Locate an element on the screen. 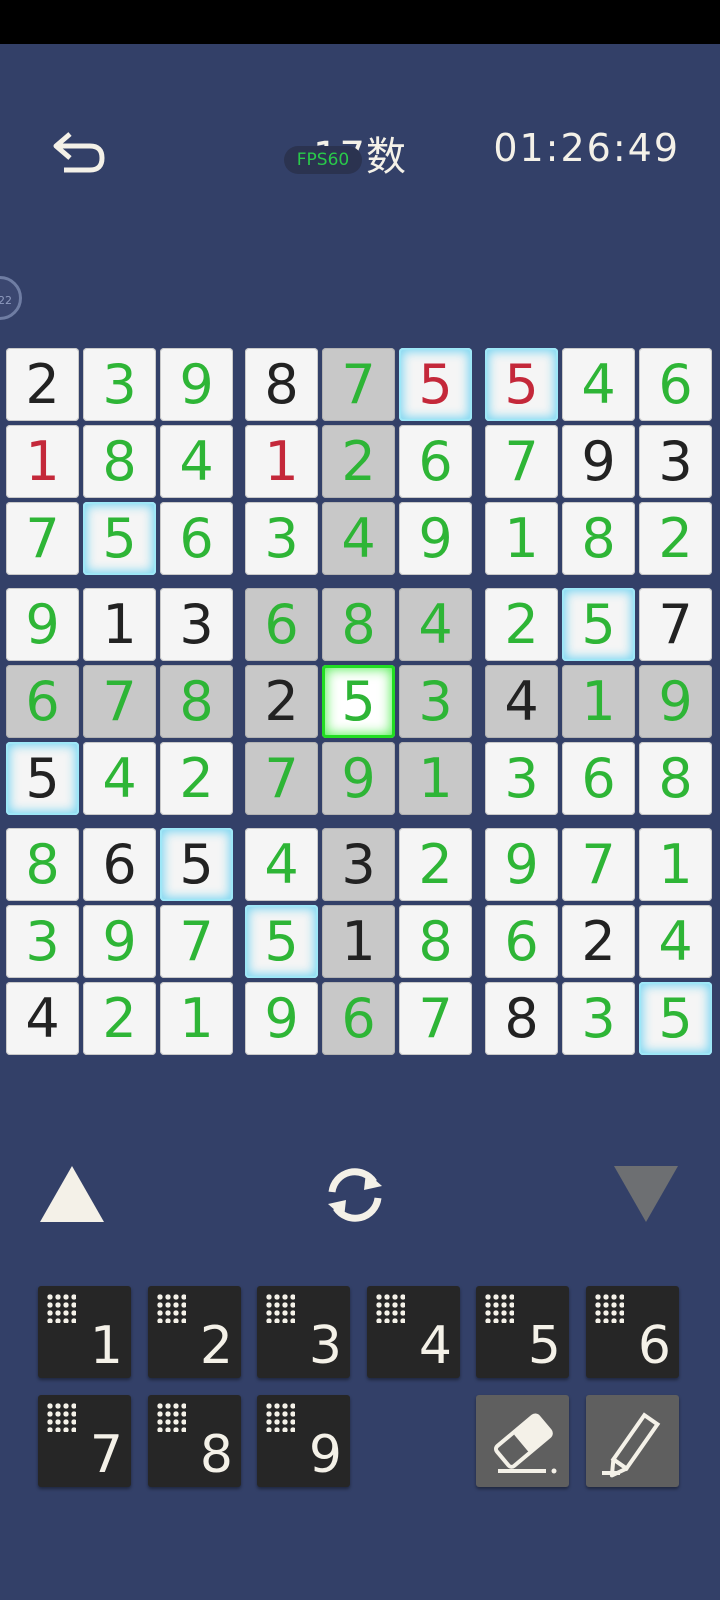 The height and width of the screenshot is (1600, 720). board-cell-r9c8: 3 is located at coordinates (598, 1018).